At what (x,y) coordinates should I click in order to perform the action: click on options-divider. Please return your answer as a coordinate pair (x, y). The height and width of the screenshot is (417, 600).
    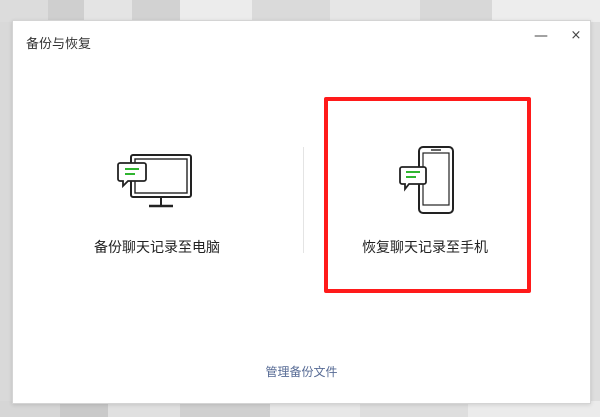
    Looking at the image, I should click on (303, 200).